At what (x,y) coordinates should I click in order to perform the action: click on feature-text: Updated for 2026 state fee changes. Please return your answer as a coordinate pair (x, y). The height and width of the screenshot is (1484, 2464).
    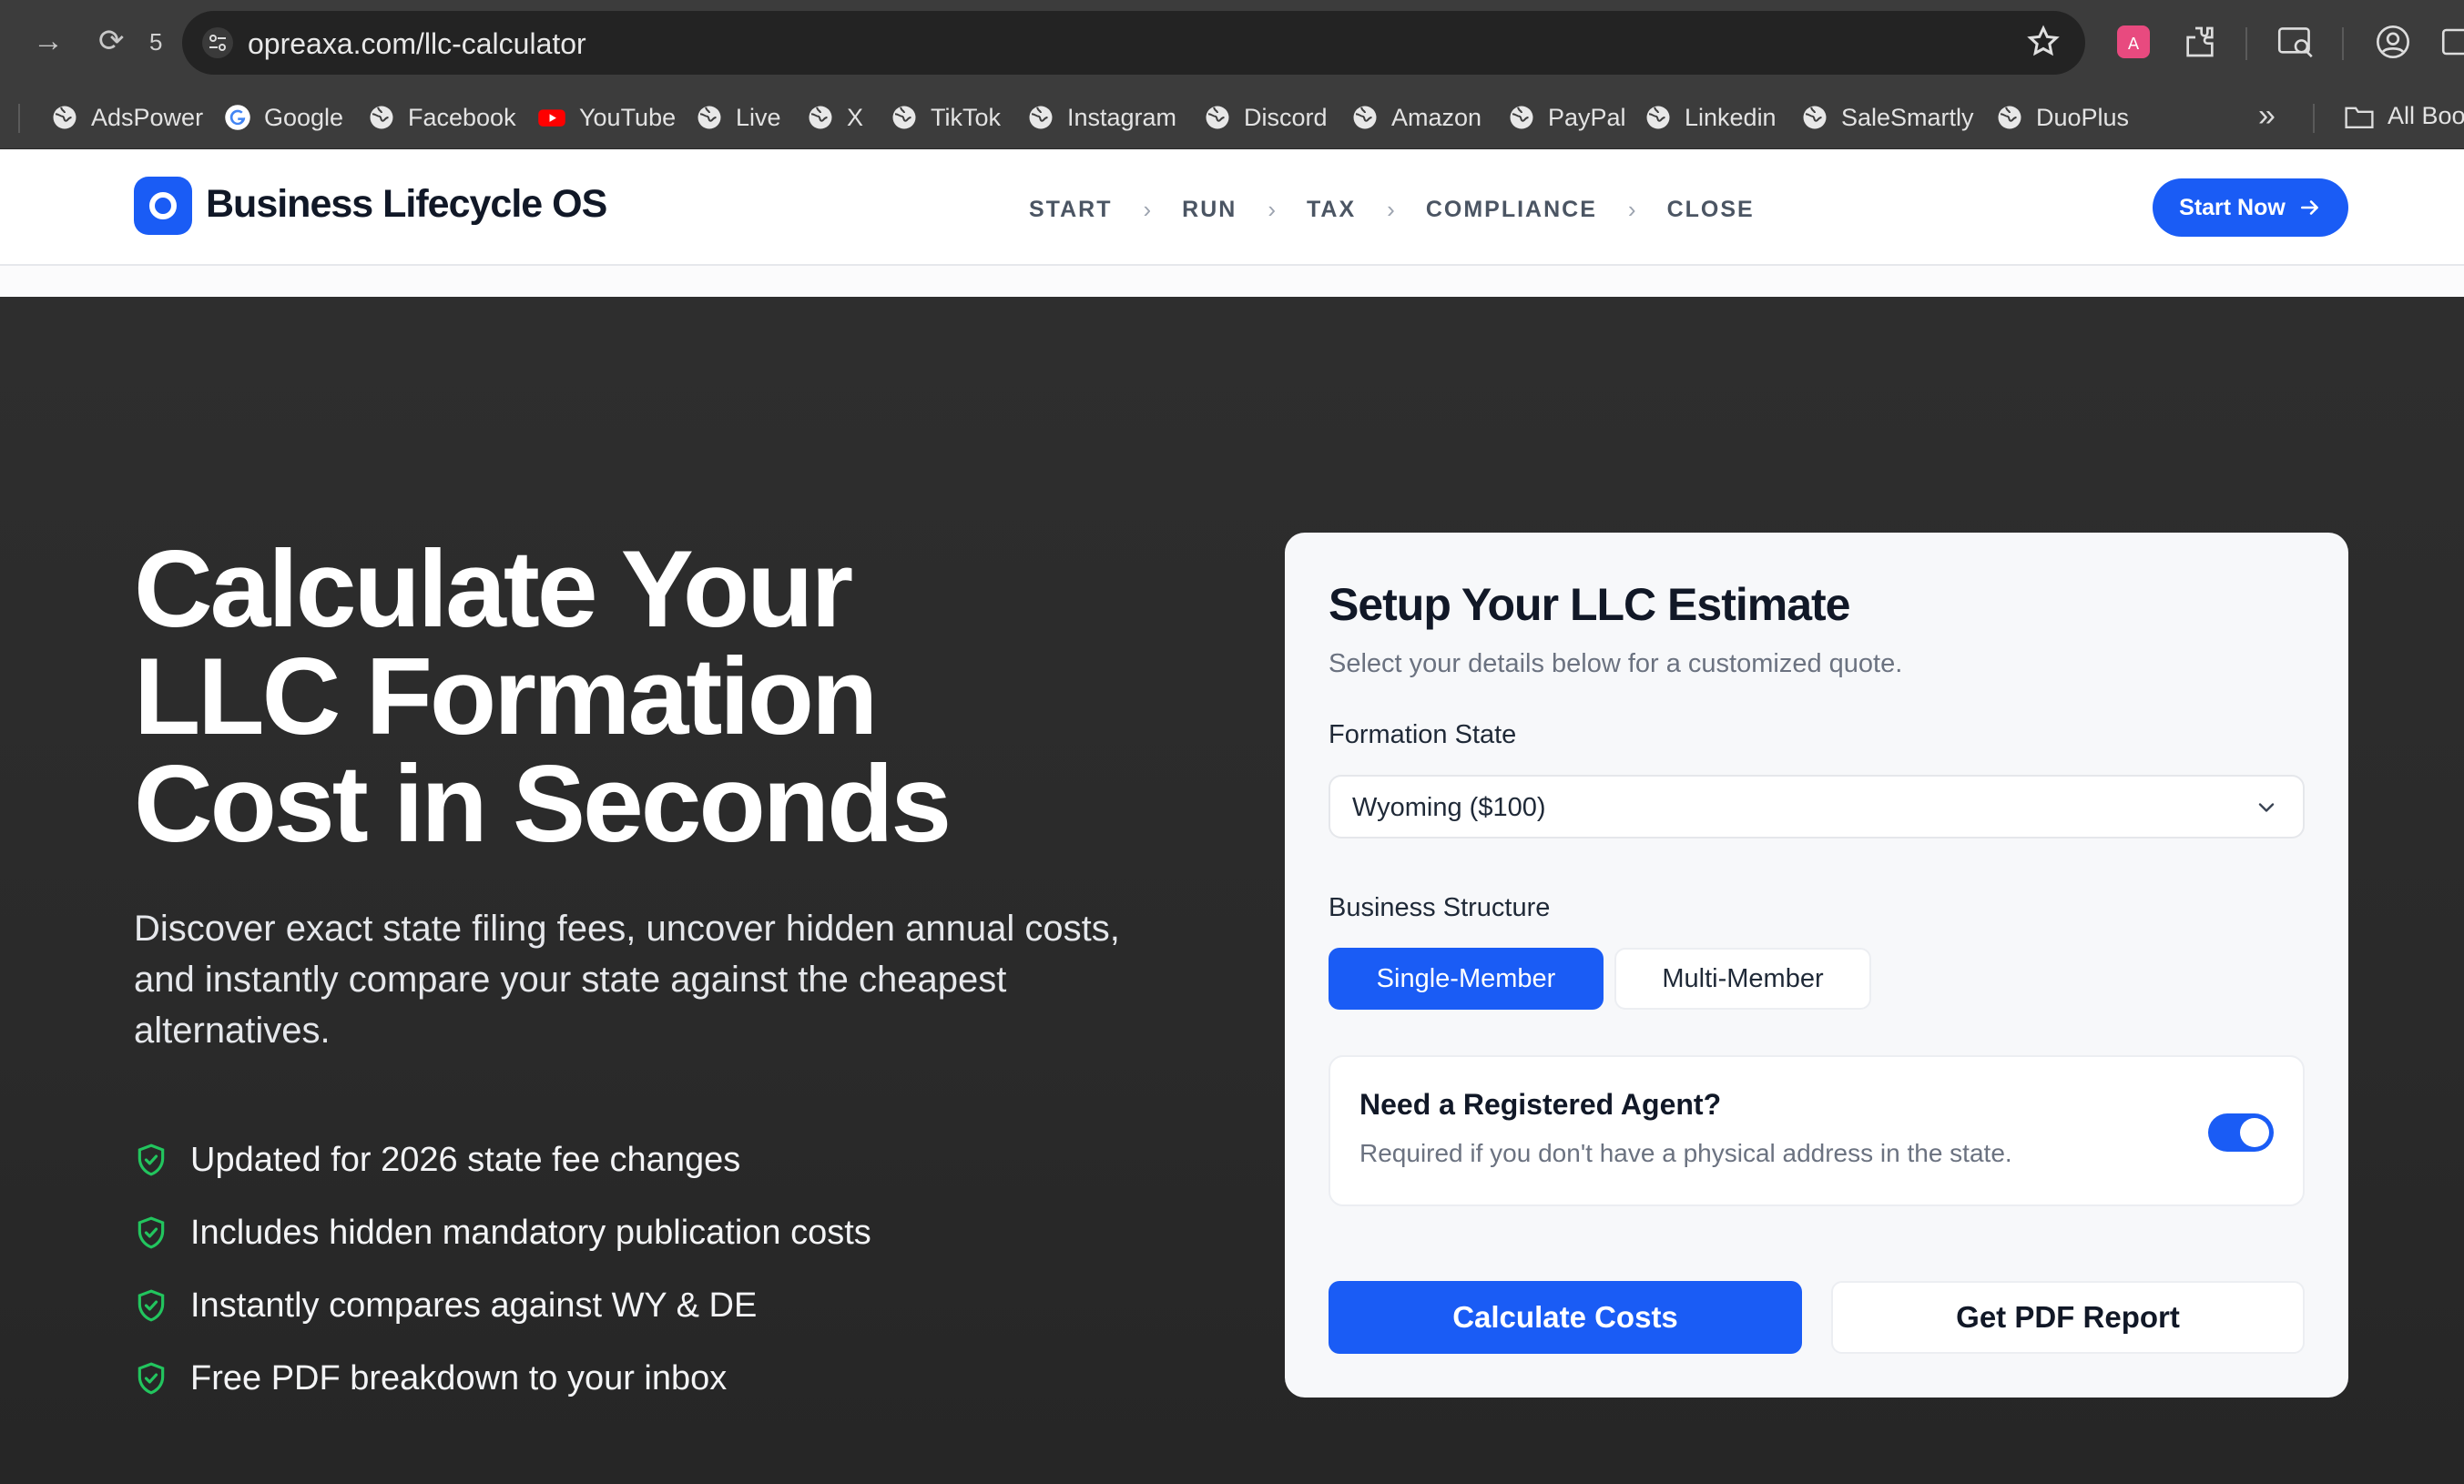
    Looking at the image, I should click on (466, 1159).